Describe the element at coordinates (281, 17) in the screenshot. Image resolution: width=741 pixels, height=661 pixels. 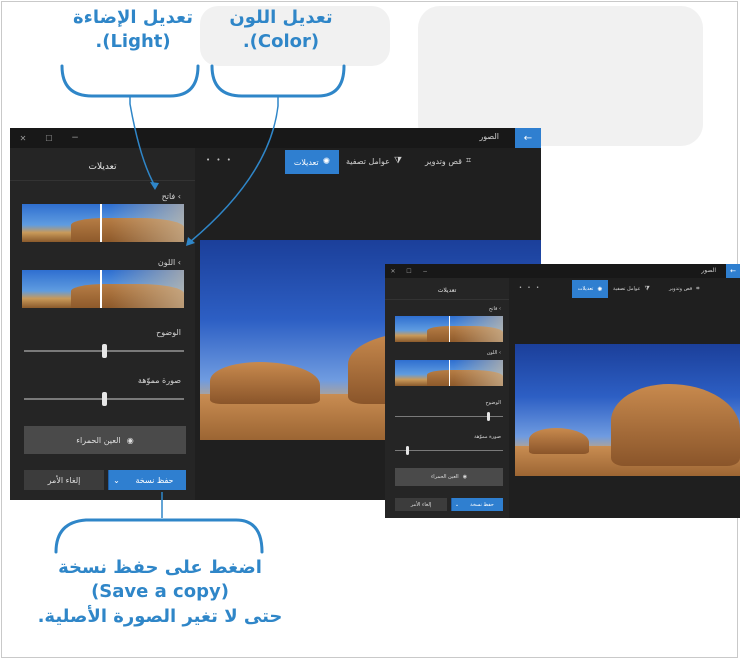
I see `color-callout-title: تعديل اللون` at that location.